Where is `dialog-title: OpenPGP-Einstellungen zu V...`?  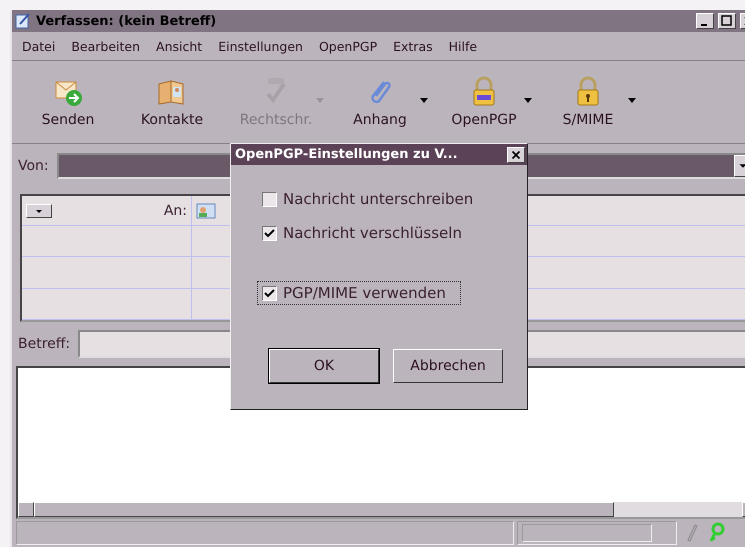
dialog-title: OpenPGP-Einstellungen zu V... is located at coordinates (346, 154).